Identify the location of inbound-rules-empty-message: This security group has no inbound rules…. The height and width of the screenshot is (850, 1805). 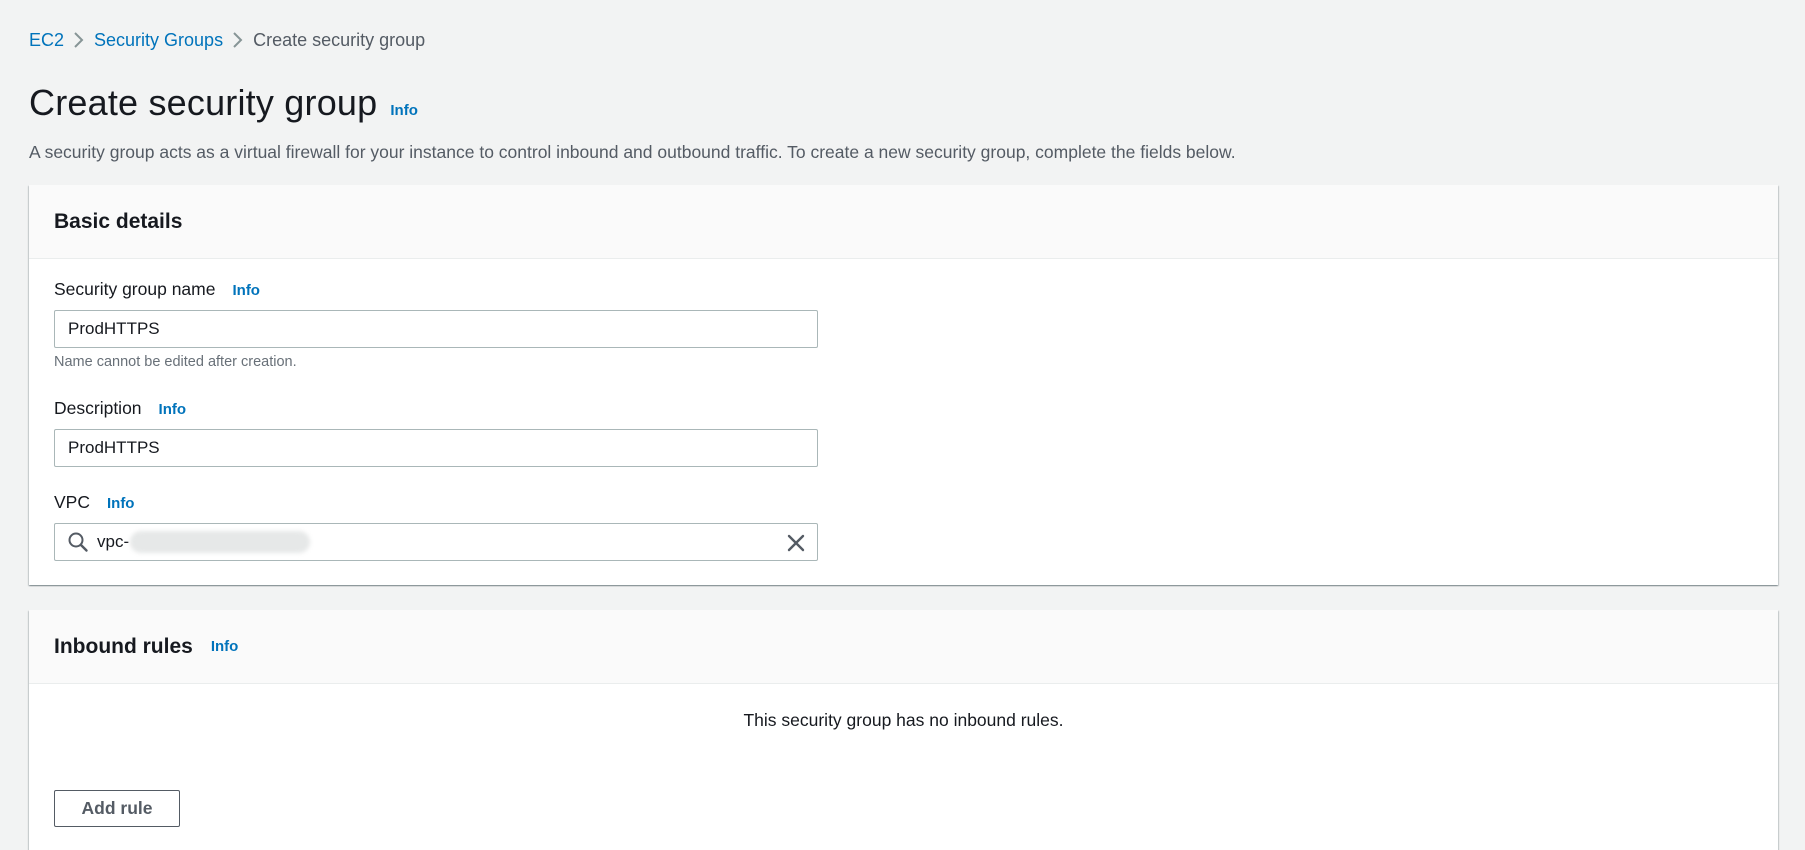
(903, 720).